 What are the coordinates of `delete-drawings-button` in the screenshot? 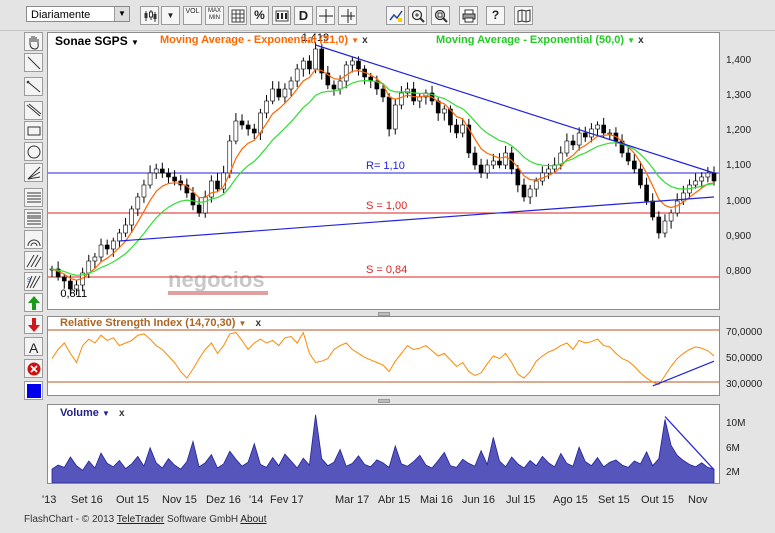 It's located at (33, 368).